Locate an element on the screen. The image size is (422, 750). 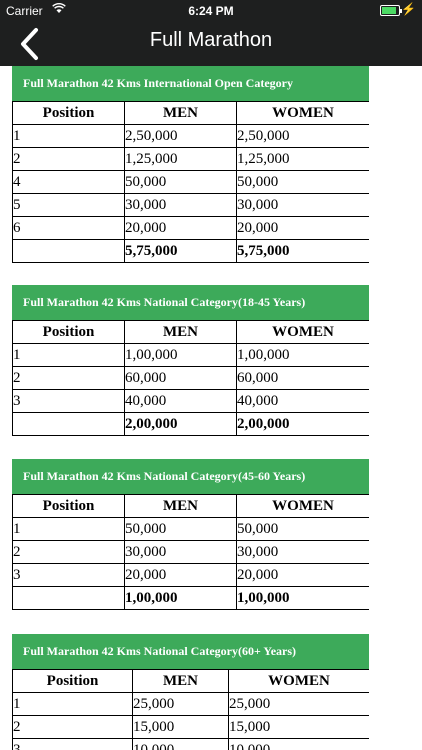
table-row: 6 20,000 20,000 is located at coordinates (190, 228).